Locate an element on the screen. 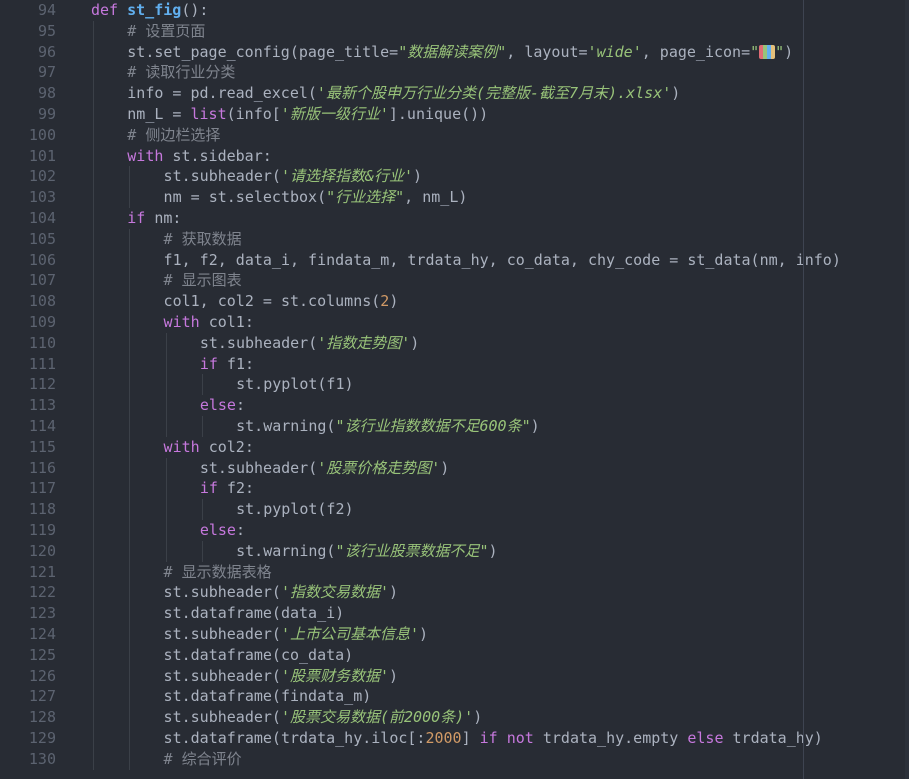 This screenshot has width=909, height=779. code-string: '股票财务数据' is located at coordinates (335, 675).